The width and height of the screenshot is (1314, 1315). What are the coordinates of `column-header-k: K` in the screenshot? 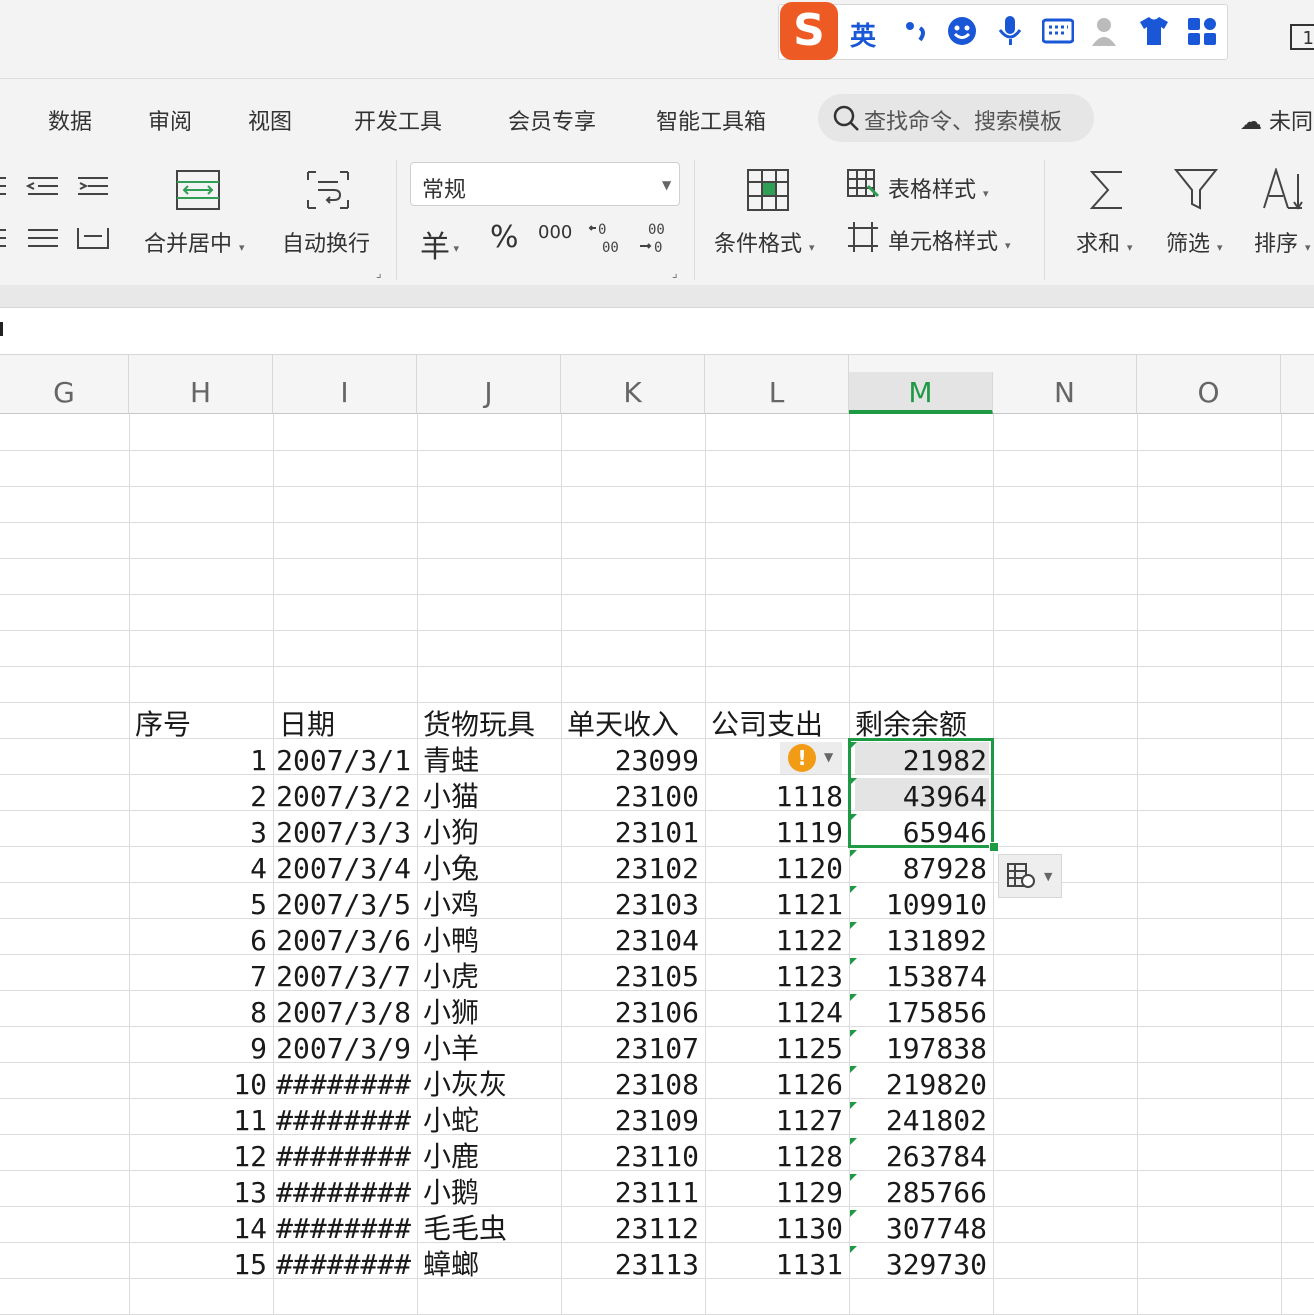 It's located at (633, 384).